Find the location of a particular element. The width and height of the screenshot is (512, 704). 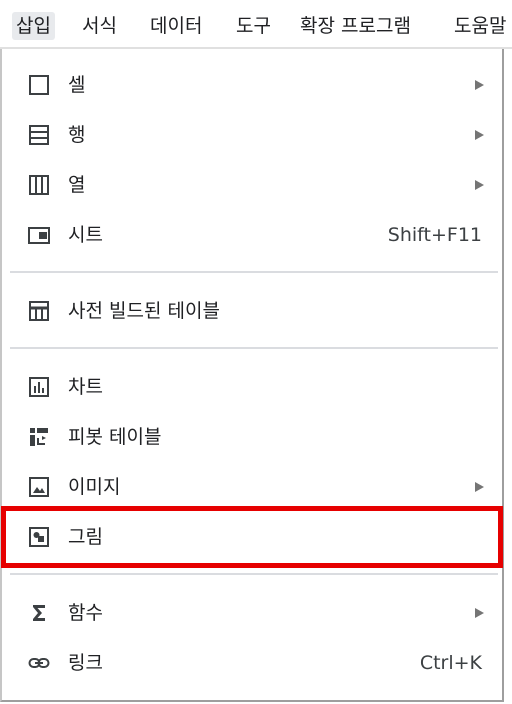

table-icon is located at coordinates (39, 311).